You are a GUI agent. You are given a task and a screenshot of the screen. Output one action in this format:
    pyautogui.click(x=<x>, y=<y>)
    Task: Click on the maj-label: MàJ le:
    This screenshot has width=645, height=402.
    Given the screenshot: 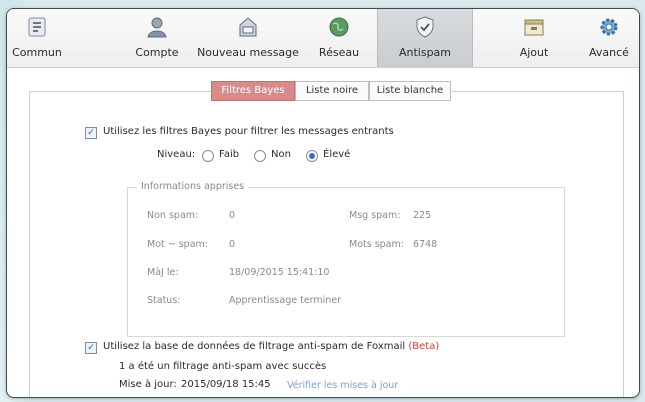 What is the action you would take?
    pyautogui.click(x=163, y=272)
    